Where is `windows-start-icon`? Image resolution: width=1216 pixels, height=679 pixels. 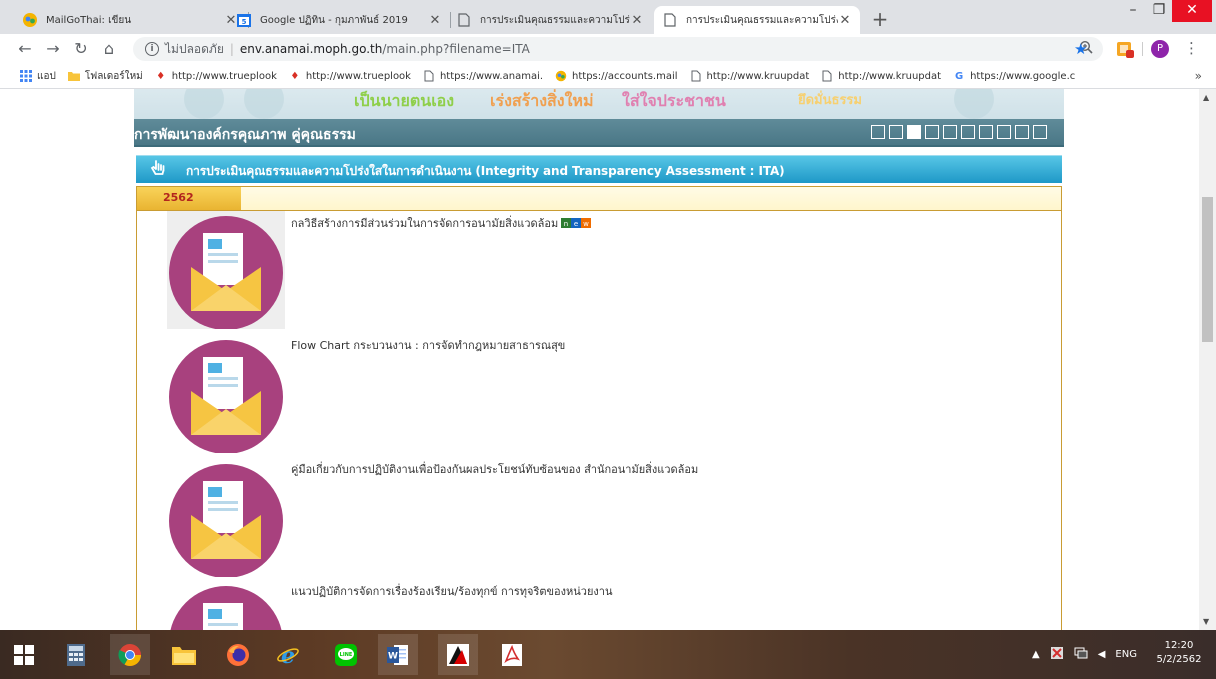 windows-start-icon is located at coordinates (24, 654).